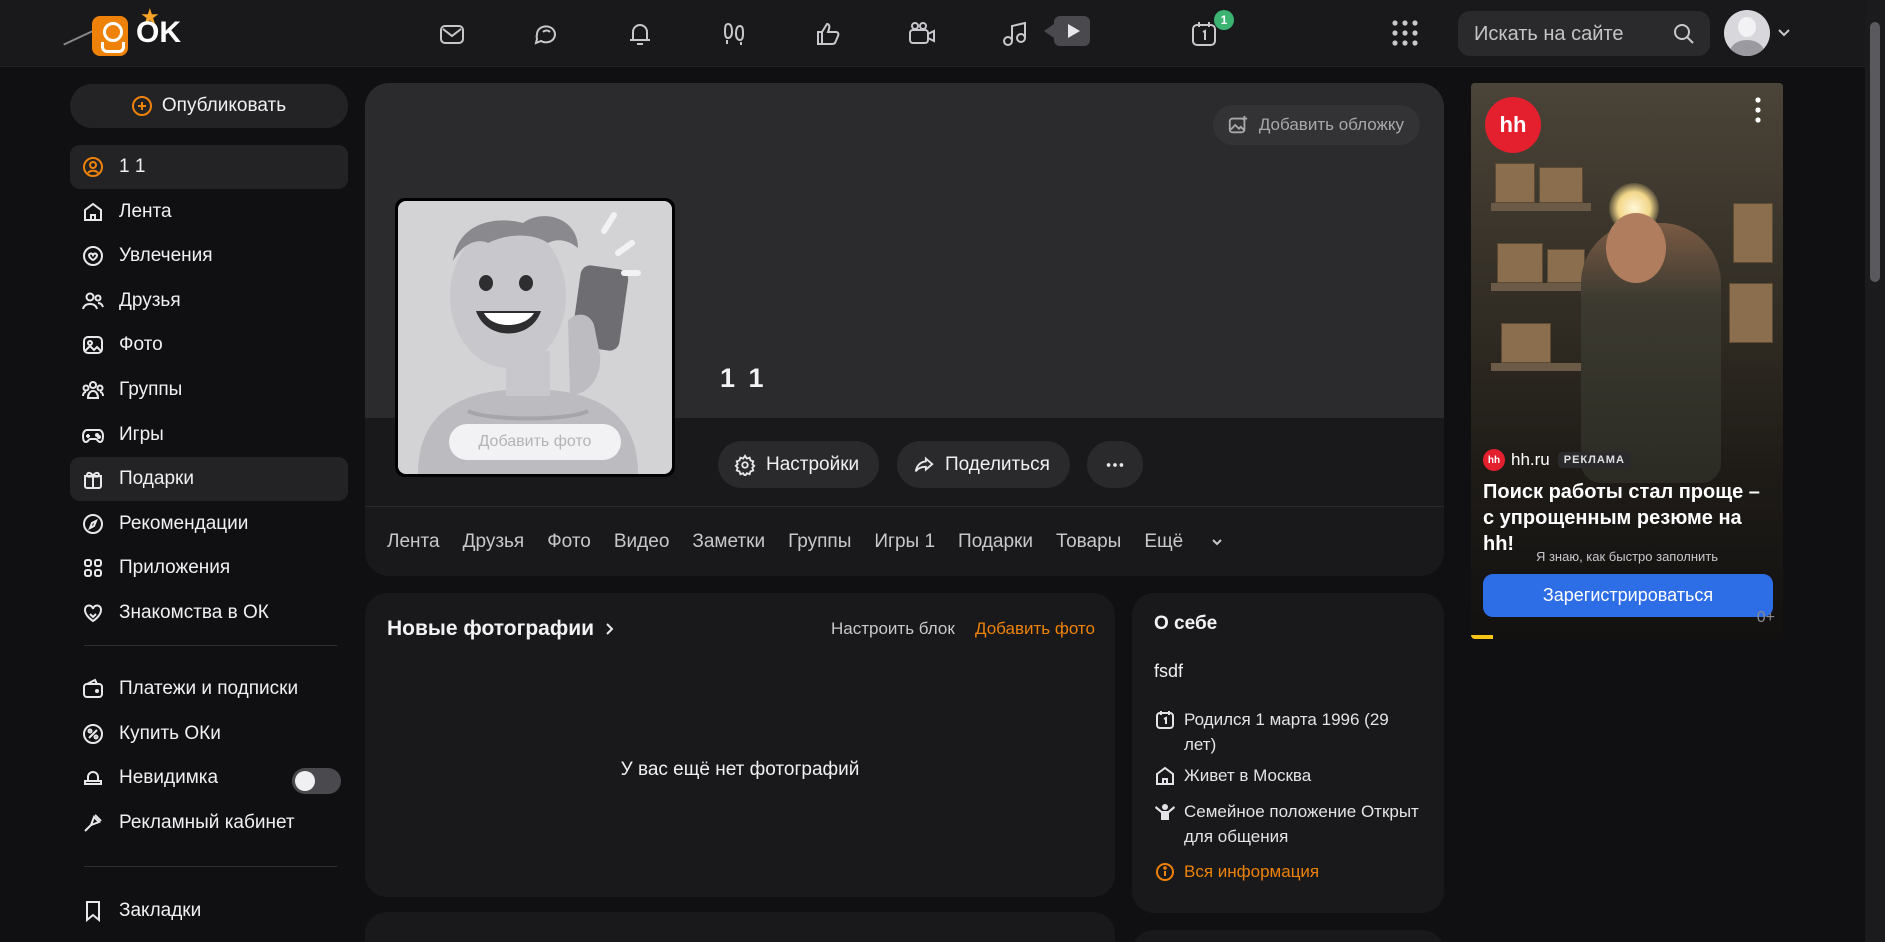  I want to click on register-button: Зарегистрироваться, so click(1628, 595).